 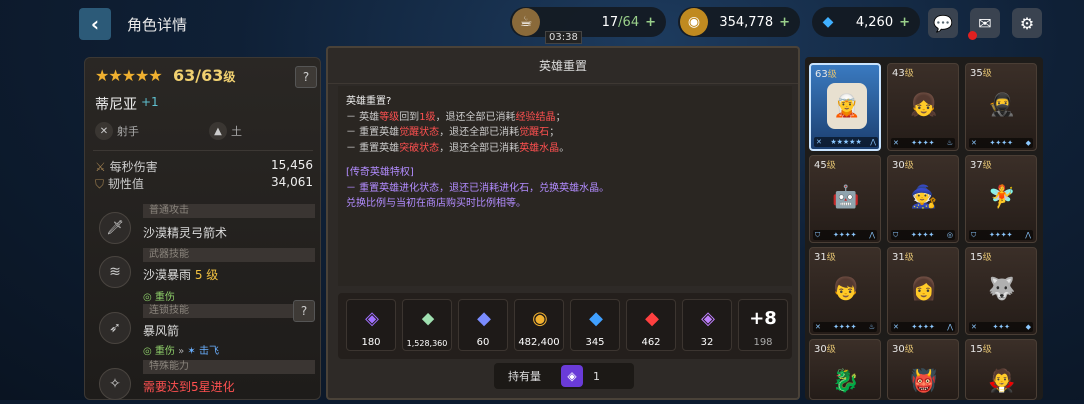 What do you see at coordinates (117, 131) in the screenshot?
I see `class-attribute: ✕ 射手` at bounding box center [117, 131].